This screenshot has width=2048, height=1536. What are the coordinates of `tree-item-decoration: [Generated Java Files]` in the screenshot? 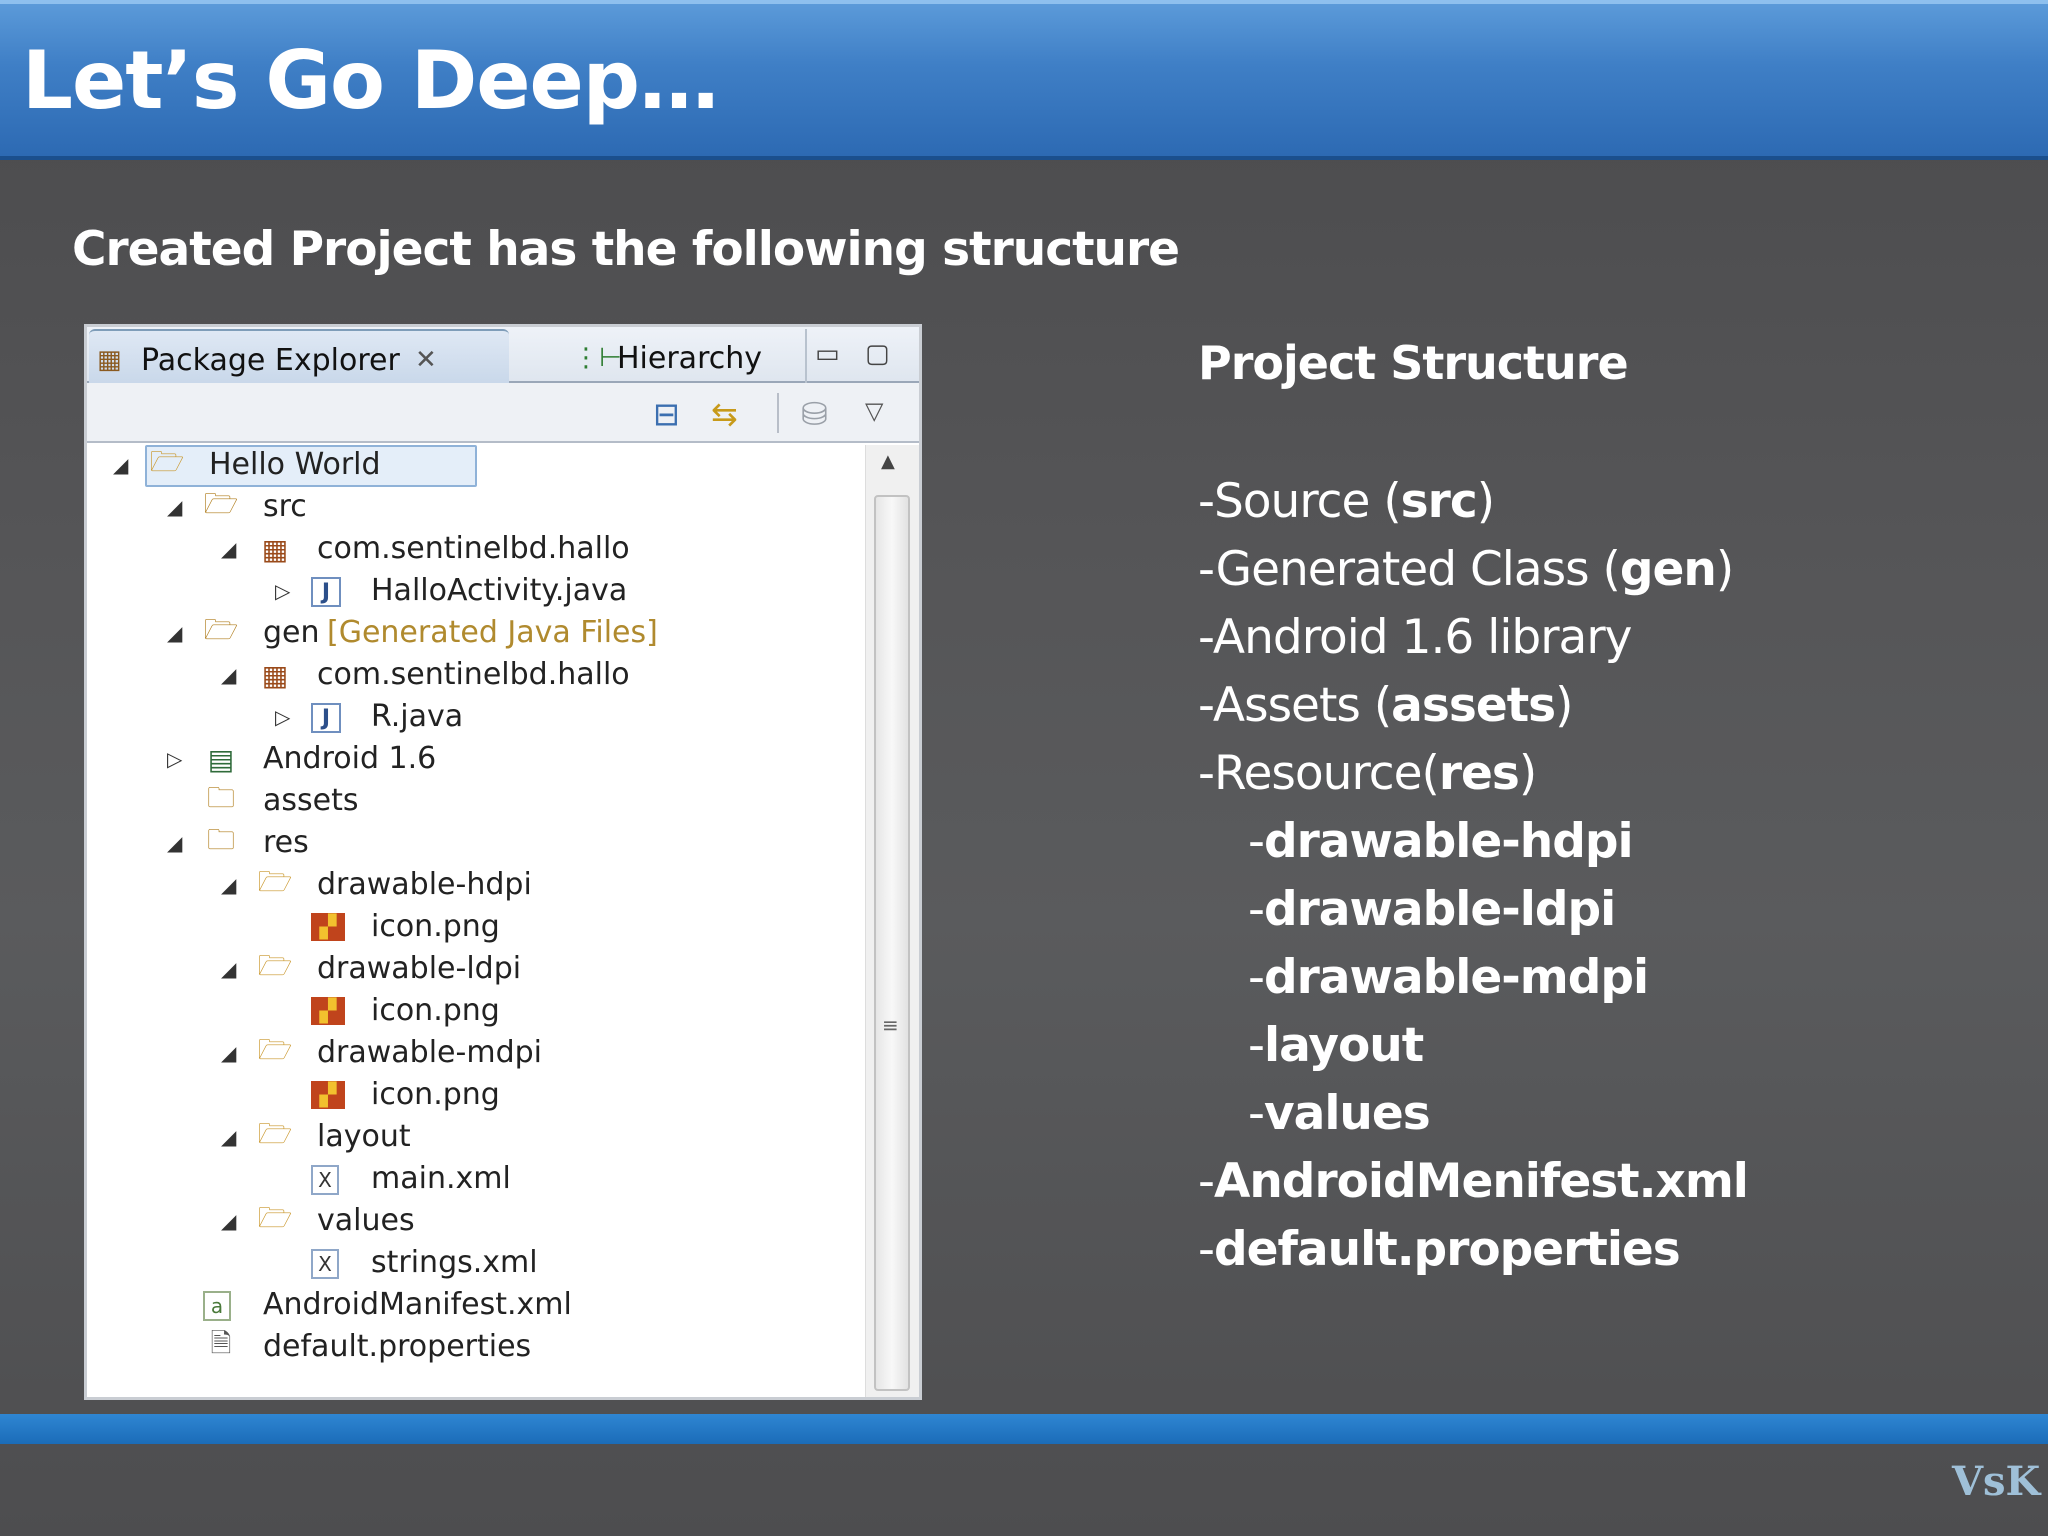 It's located at (492, 632).